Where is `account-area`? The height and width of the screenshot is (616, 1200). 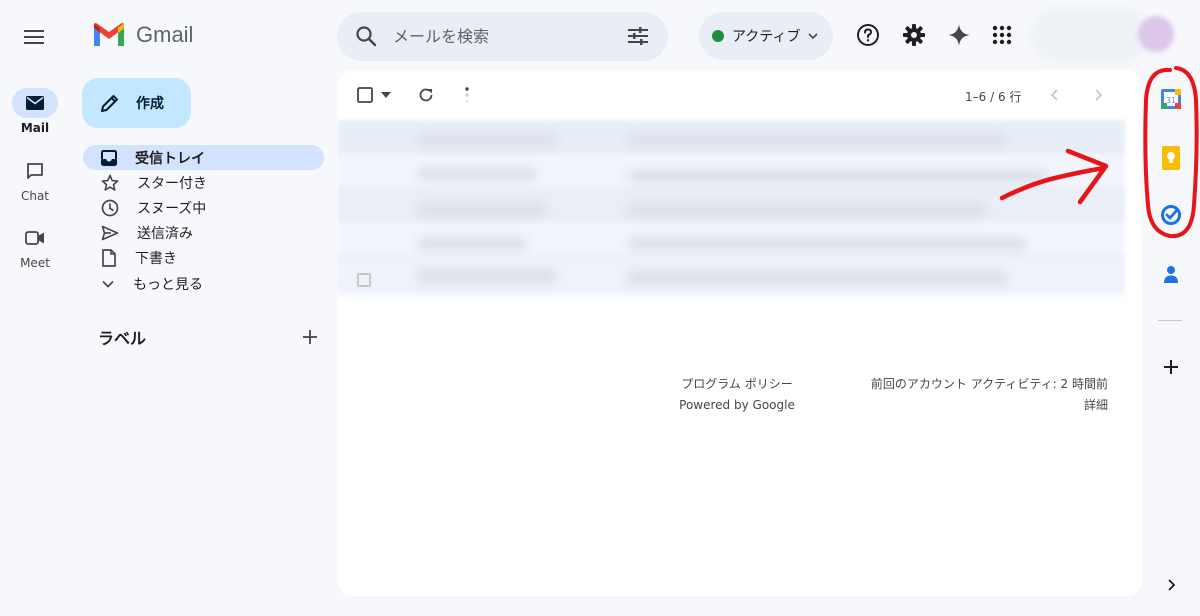
account-area is located at coordinates (1090, 35).